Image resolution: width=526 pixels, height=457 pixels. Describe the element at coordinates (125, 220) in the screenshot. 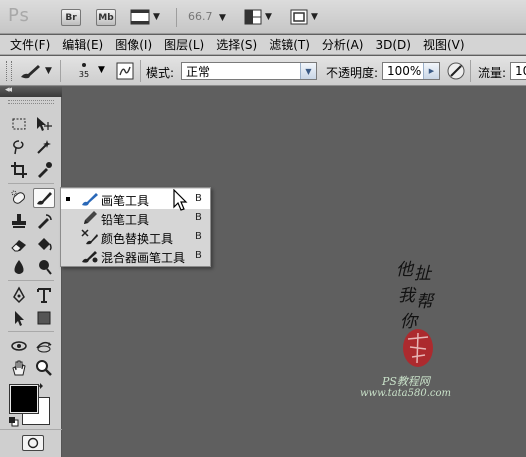

I see `flyout-item-label: 铅笔工具` at that location.